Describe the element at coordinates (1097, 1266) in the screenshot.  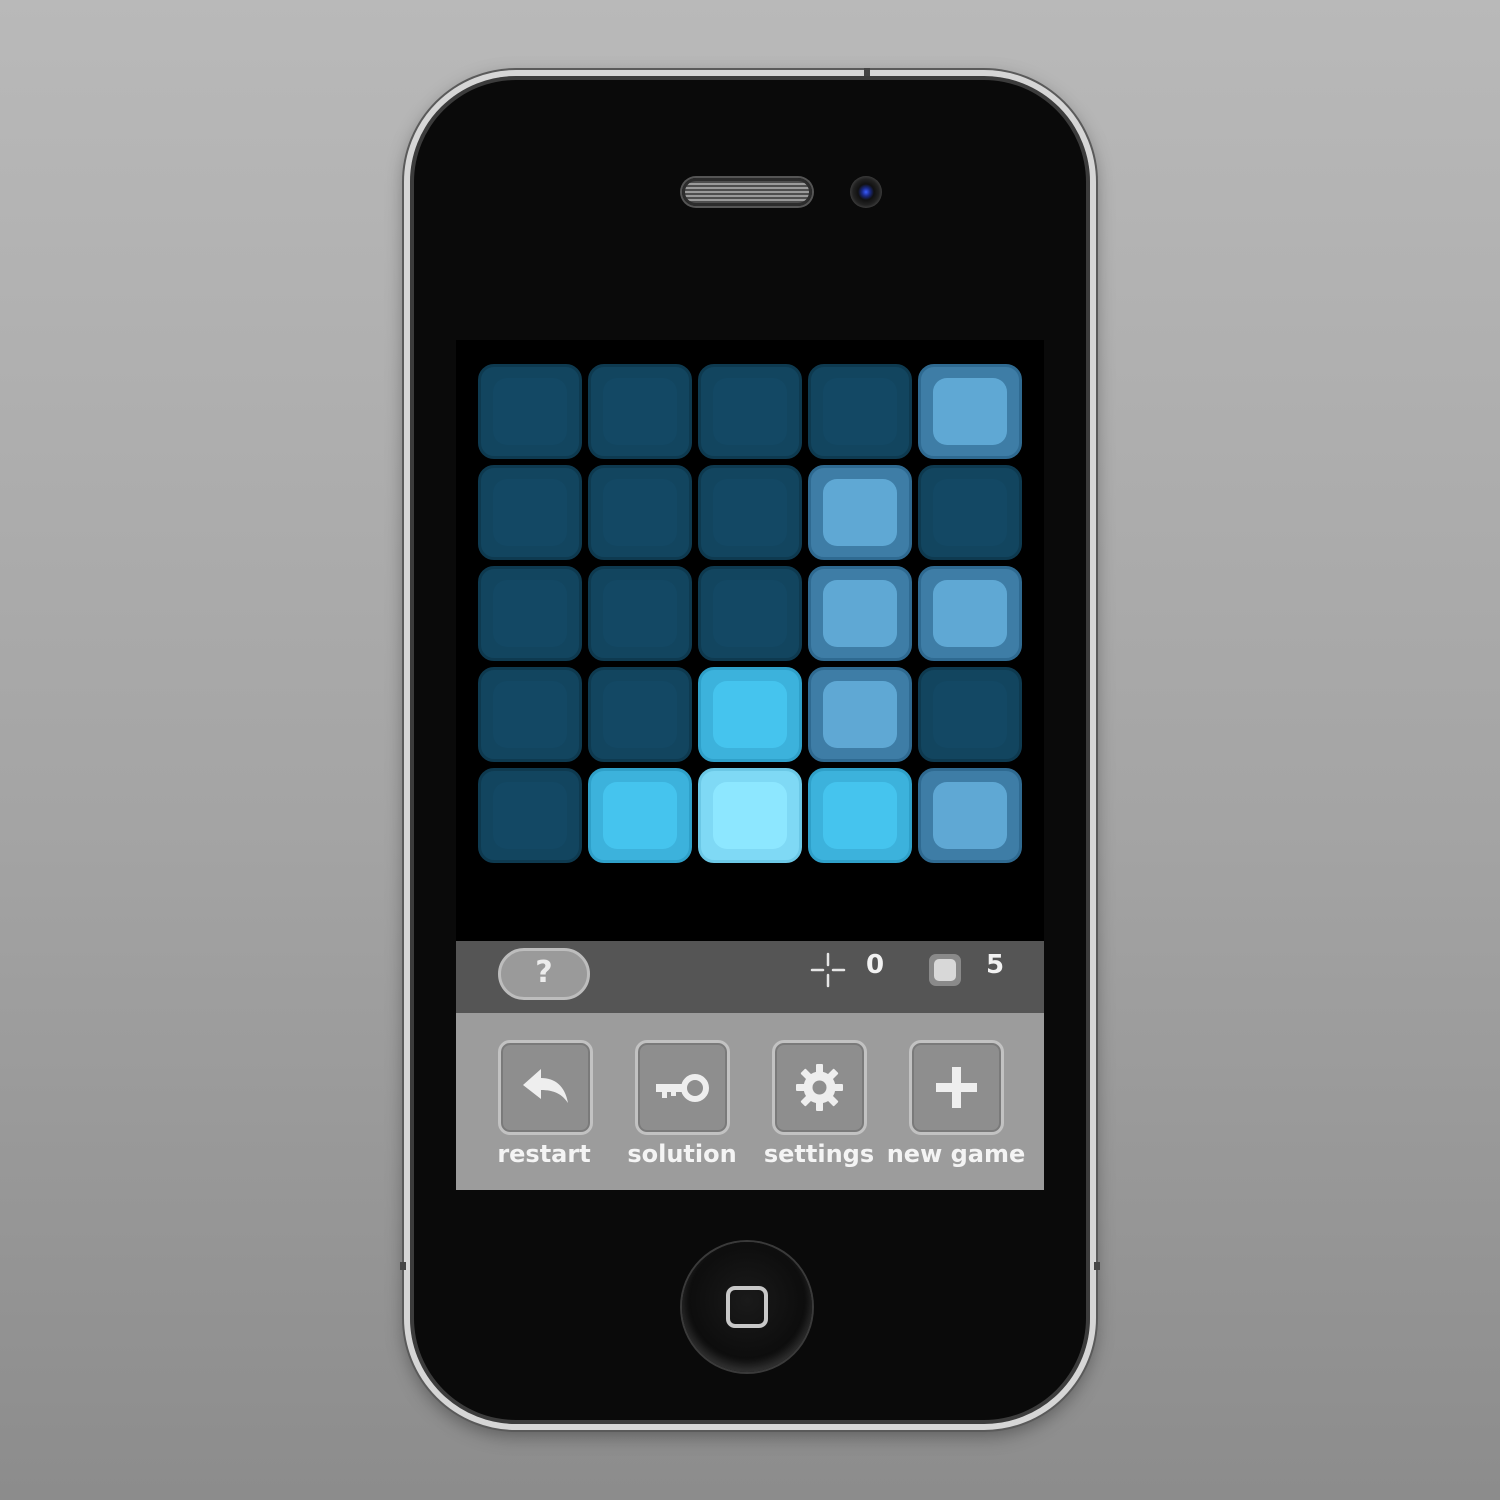
I see `side-button-right` at that location.